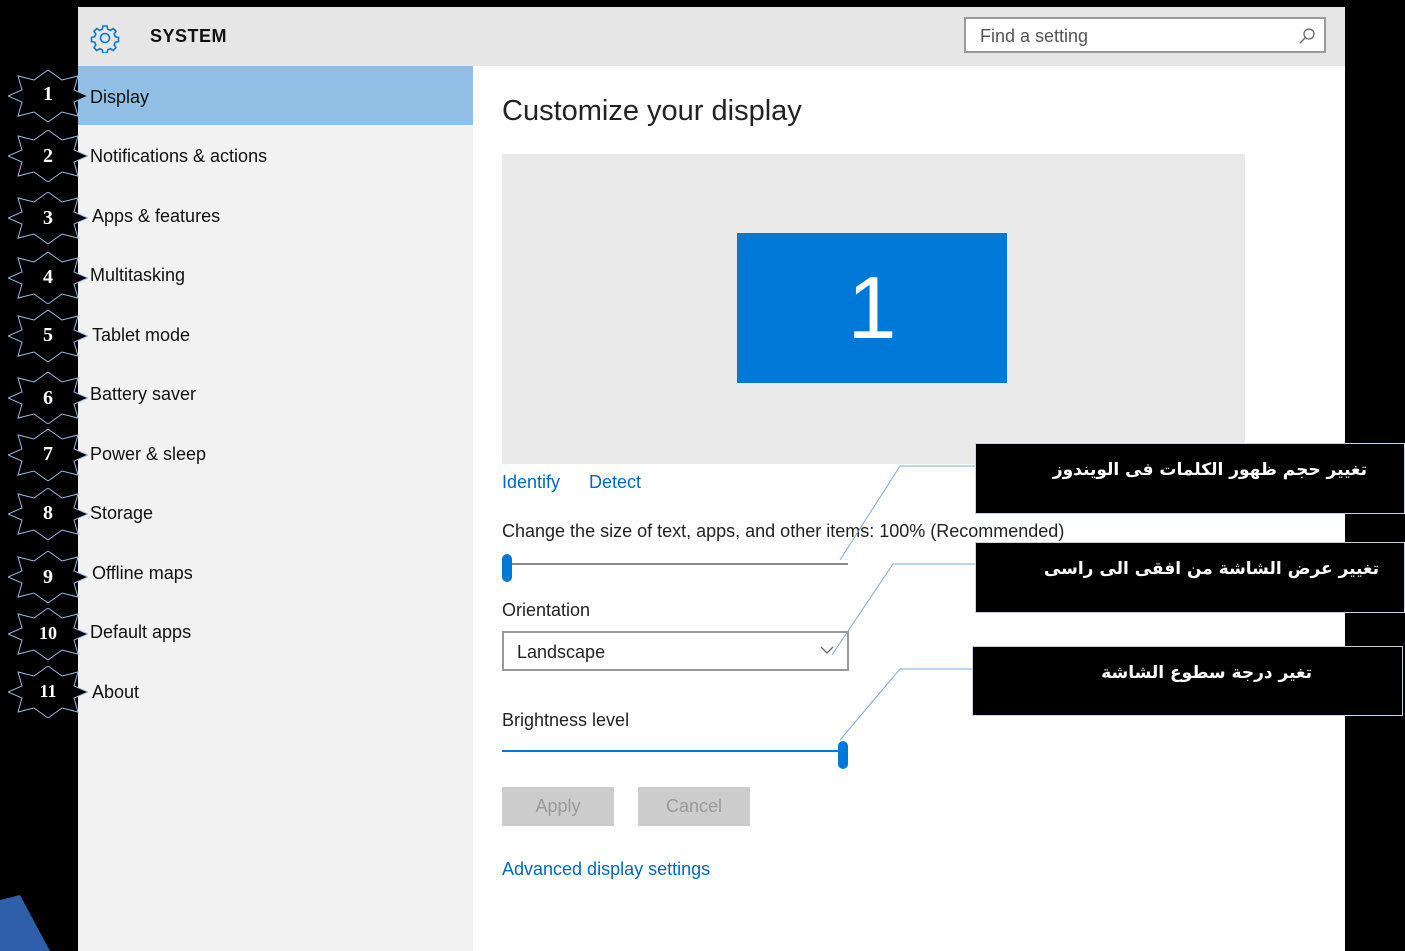  What do you see at coordinates (606, 869) in the screenshot?
I see `advanced-display-settings-link: Advanced display settings` at bounding box center [606, 869].